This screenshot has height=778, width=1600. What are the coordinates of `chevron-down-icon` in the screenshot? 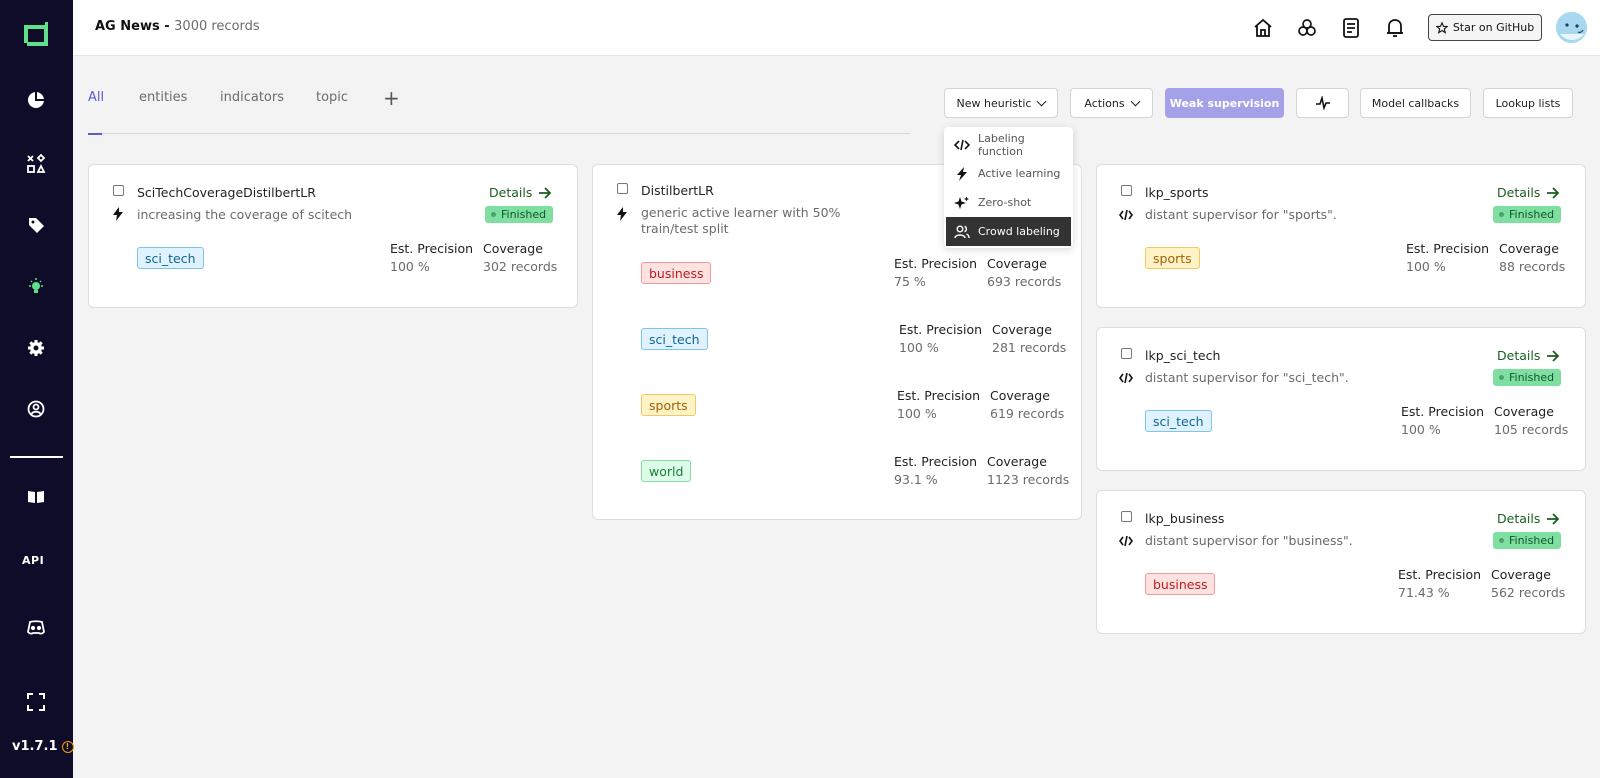 It's located at (1042, 101).